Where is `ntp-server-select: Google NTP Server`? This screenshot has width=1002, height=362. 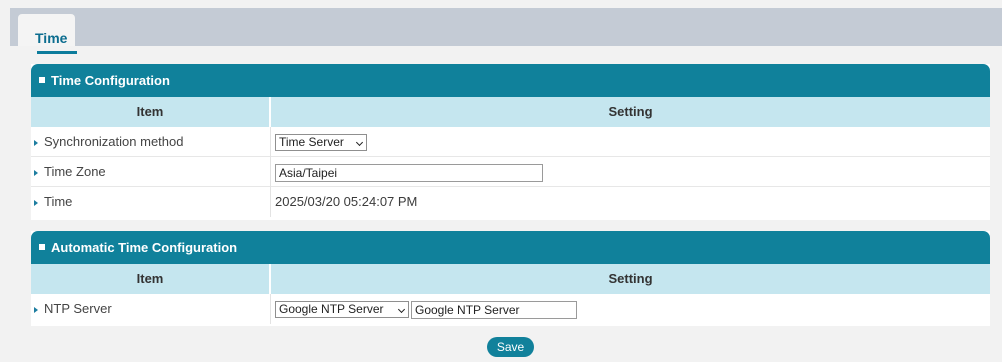
ntp-server-select: Google NTP Server is located at coordinates (342, 309).